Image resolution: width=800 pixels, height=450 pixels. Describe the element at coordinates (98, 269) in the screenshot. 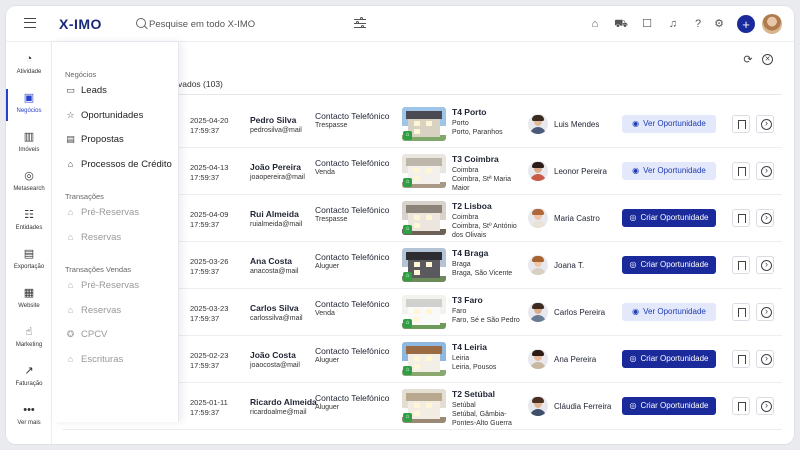

I see `flyout-section-title: Transações Vendas` at that location.